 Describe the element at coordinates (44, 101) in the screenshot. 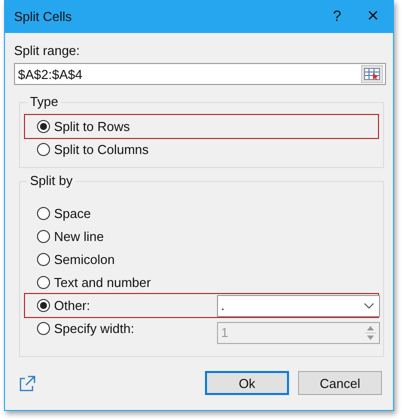

I see `group-title: Type` at that location.